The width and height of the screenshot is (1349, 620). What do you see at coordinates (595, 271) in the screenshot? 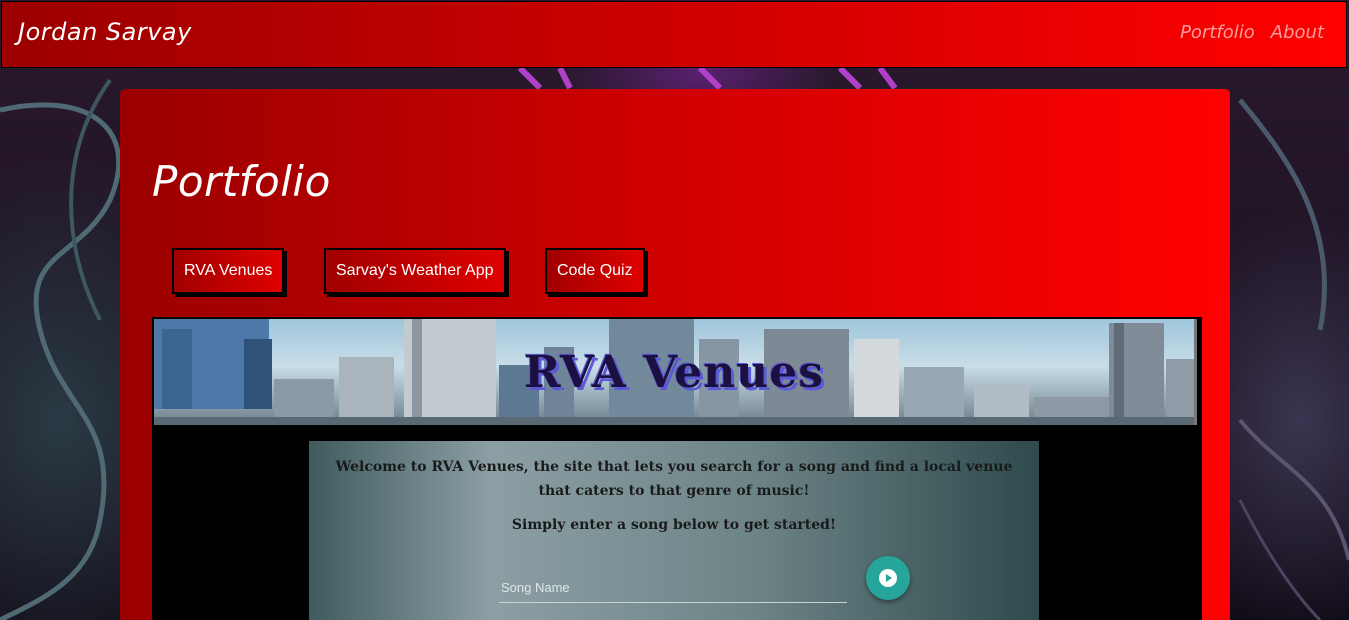
I see `project-button-code-quiz: Code Quiz` at bounding box center [595, 271].